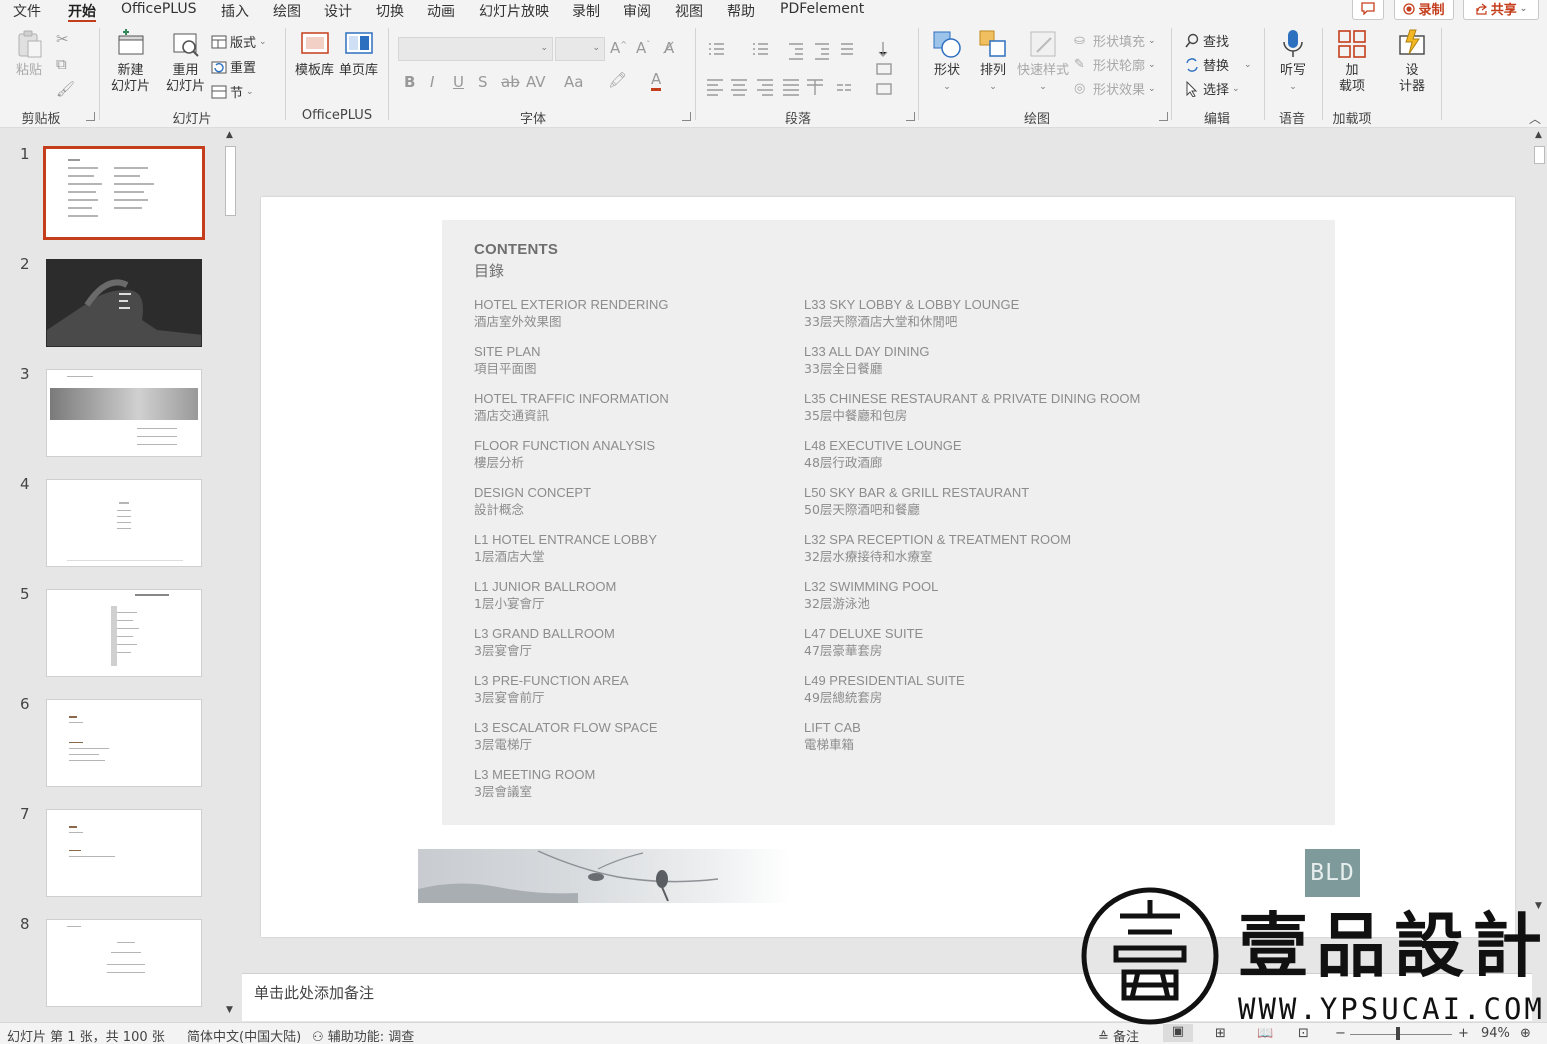 Image resolution: width=1547 pixels, height=1044 pixels. Describe the element at coordinates (910, 116) in the screenshot. I see `paragraph-launcher-icon` at that location.